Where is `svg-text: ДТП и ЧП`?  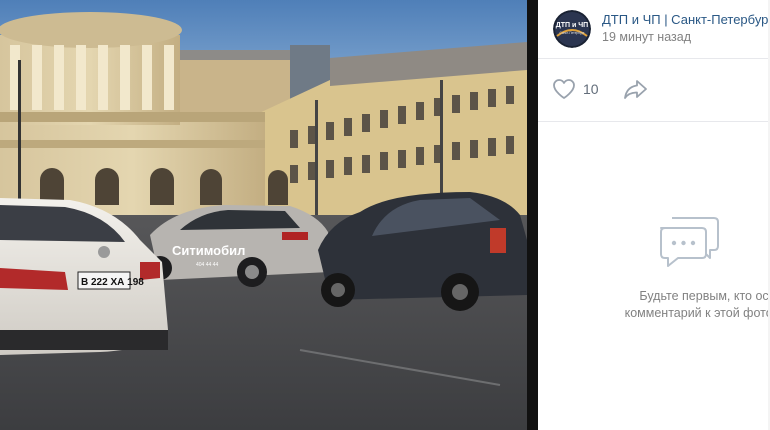
svg-text: ДТП и ЧП is located at coordinates (572, 25).